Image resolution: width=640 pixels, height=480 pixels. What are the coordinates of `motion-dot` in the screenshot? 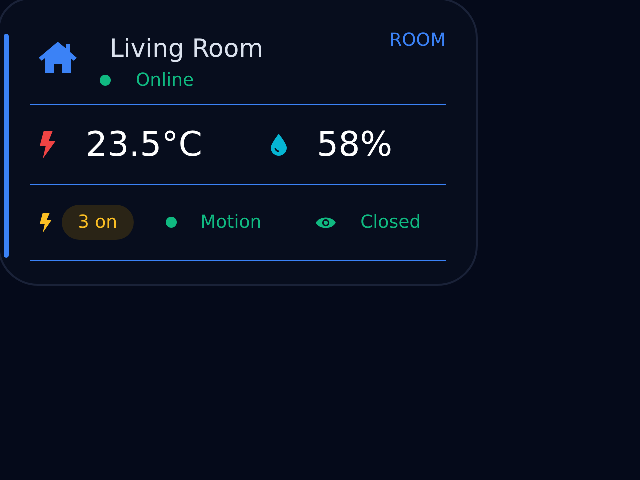 It's located at (171, 222).